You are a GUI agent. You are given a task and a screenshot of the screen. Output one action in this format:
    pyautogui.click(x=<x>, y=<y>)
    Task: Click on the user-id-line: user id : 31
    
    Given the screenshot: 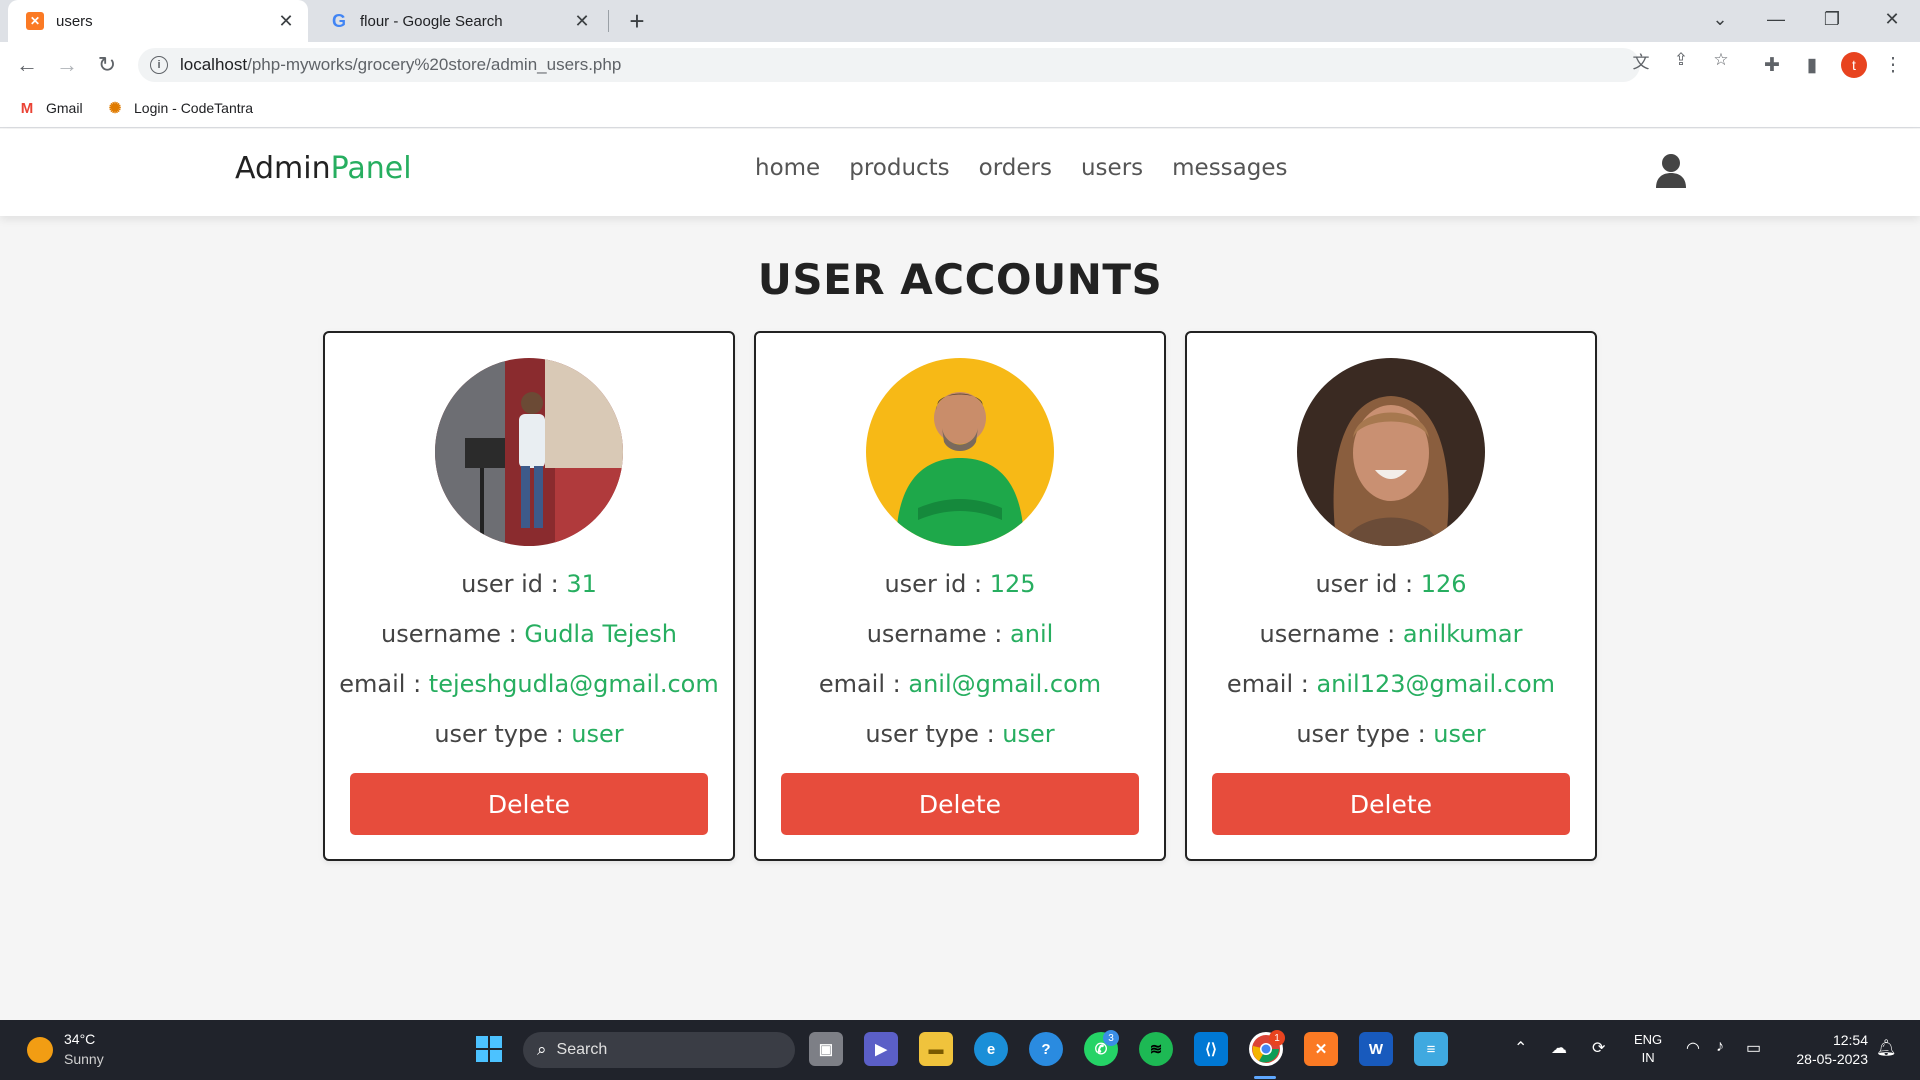 What is the action you would take?
    pyautogui.click(x=529, y=584)
    